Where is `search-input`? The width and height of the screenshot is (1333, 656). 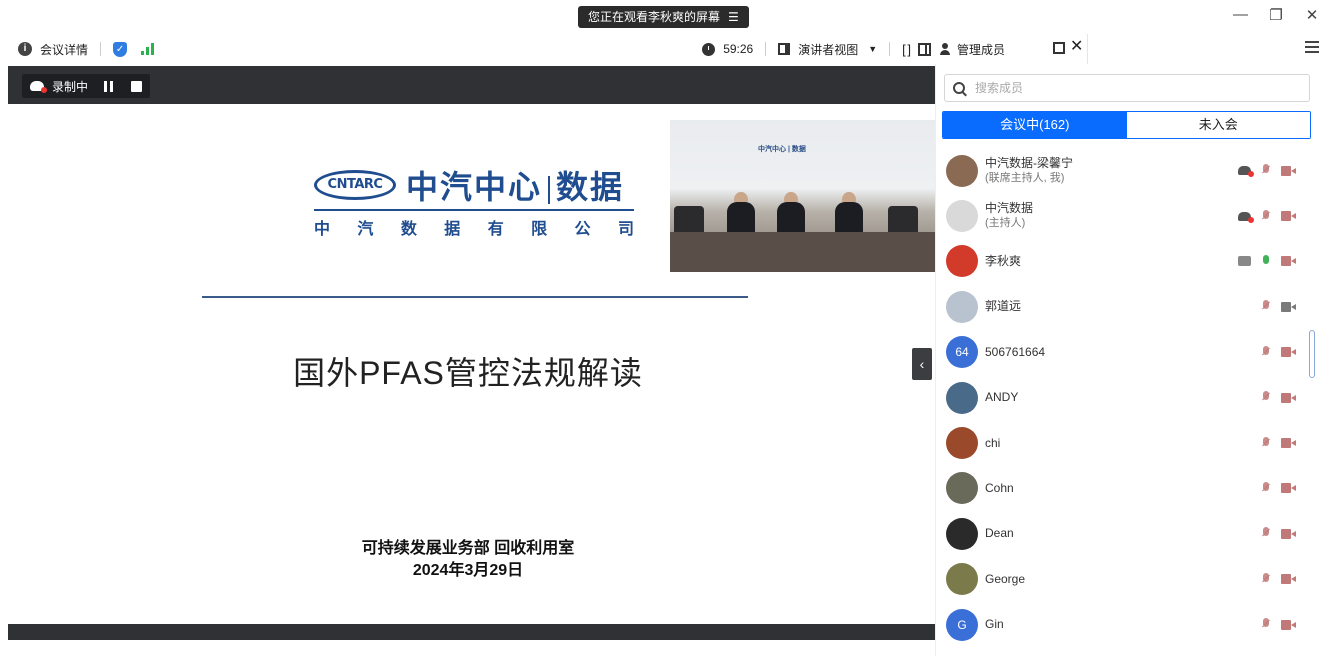
search-input is located at coordinates (1125, 88).